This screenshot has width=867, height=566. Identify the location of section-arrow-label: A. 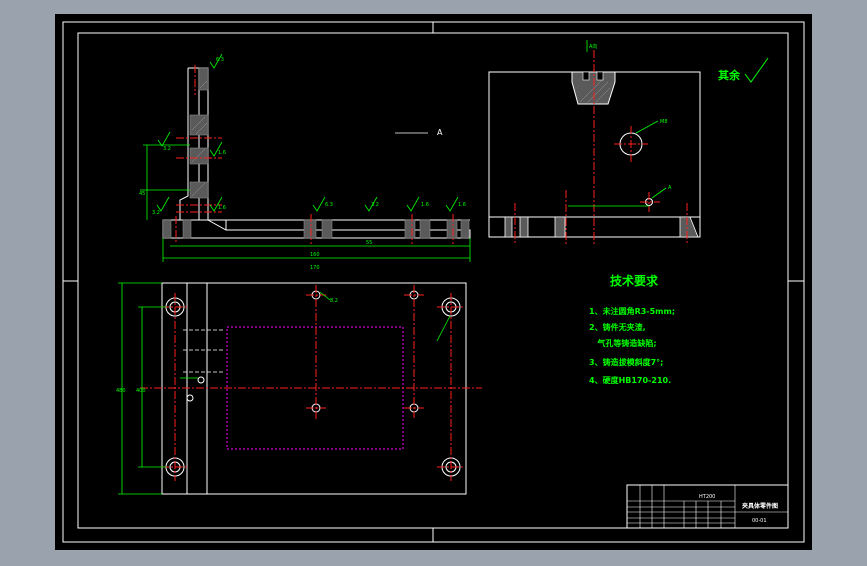
(440, 132).